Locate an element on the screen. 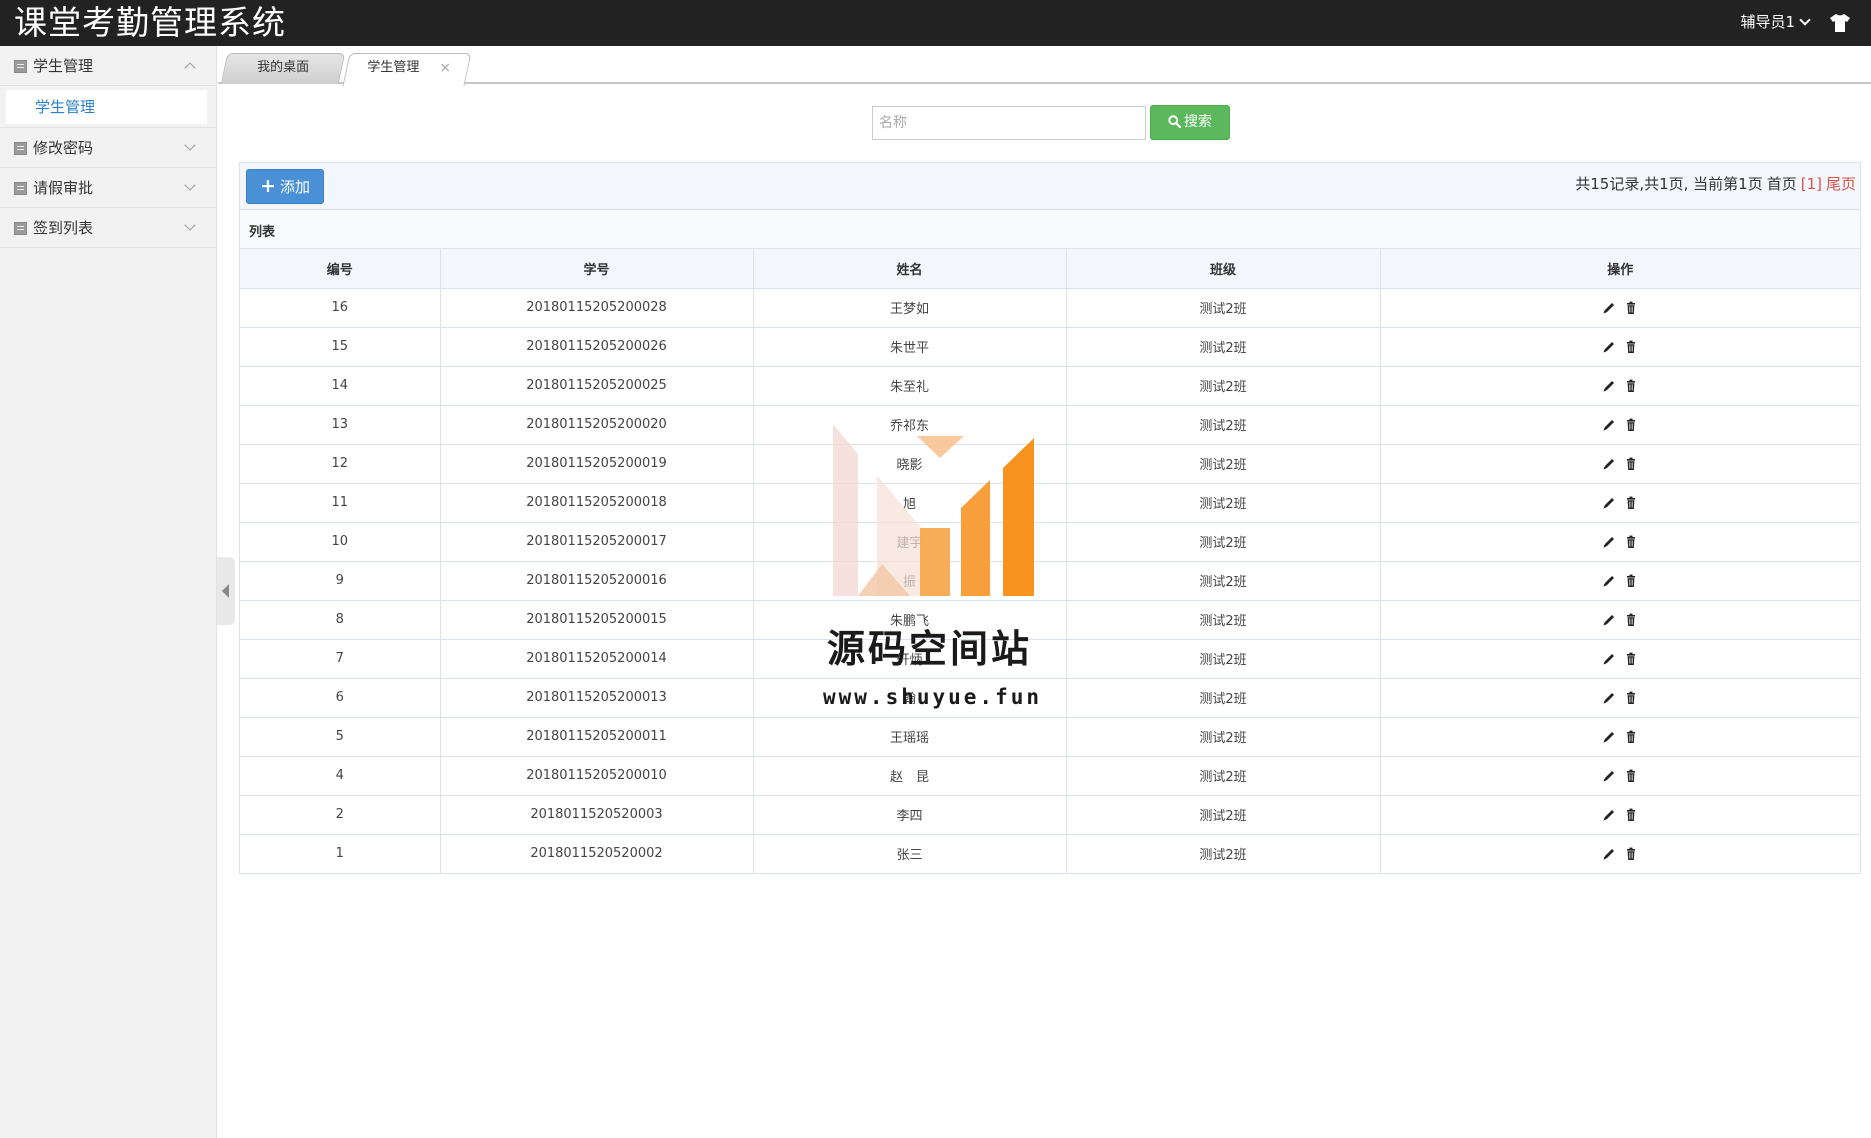  name-cell: 建宇 is located at coordinates (910, 542).